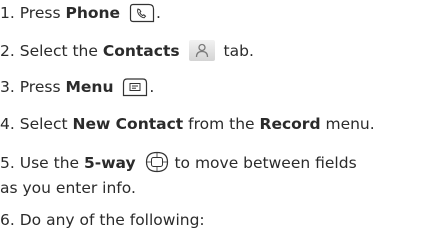  I want to click on menu-label: Menu, so click(89, 87).